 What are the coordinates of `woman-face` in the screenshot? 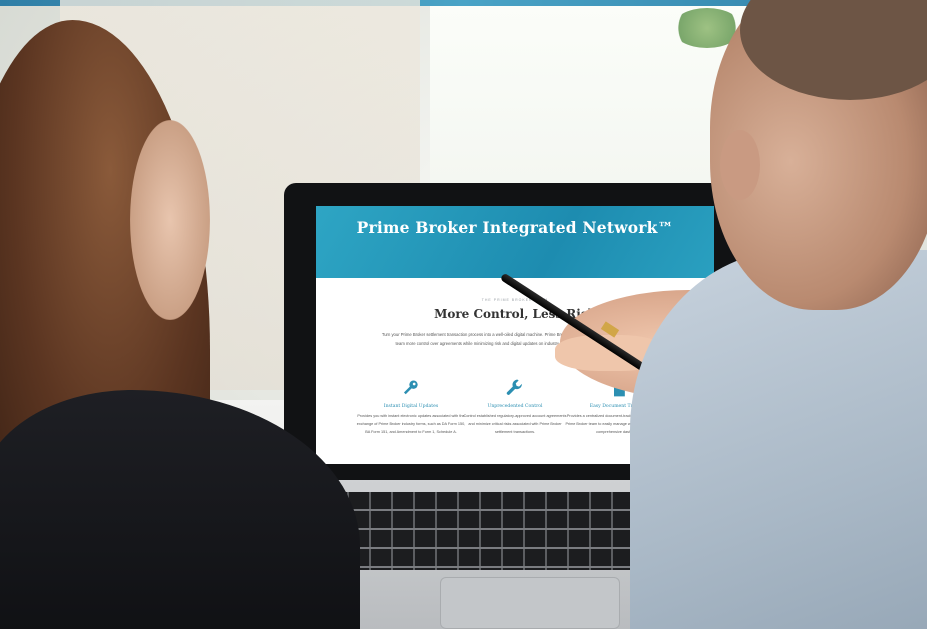 It's located at (170, 220).